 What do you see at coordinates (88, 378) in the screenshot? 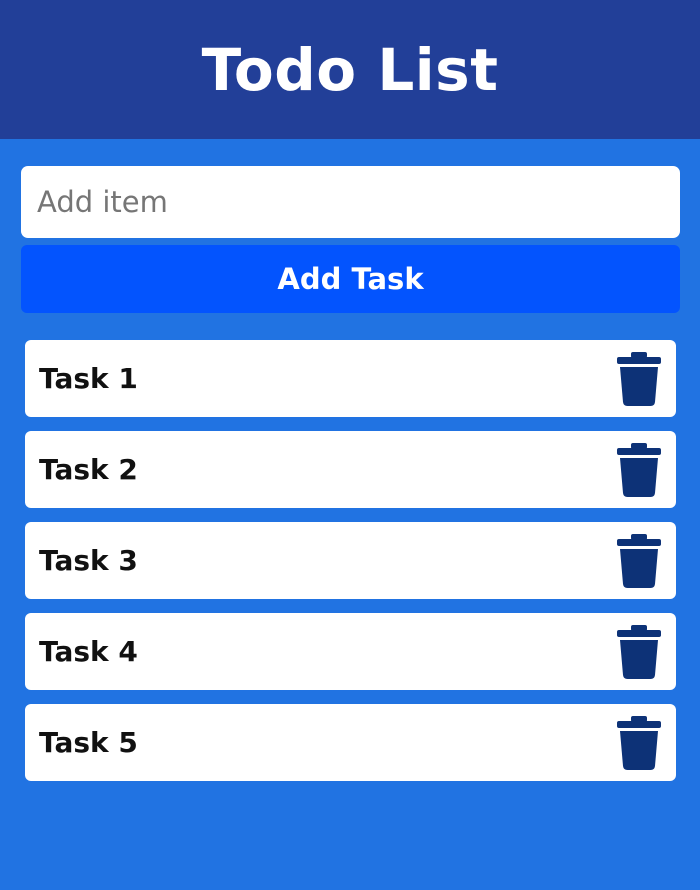
I see `task-label: Task 1` at bounding box center [88, 378].